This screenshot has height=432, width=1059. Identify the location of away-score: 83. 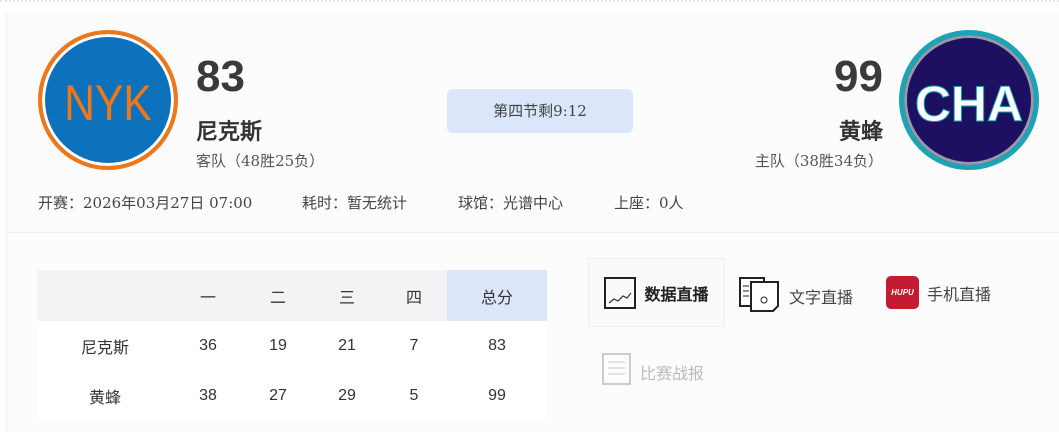
(220, 76).